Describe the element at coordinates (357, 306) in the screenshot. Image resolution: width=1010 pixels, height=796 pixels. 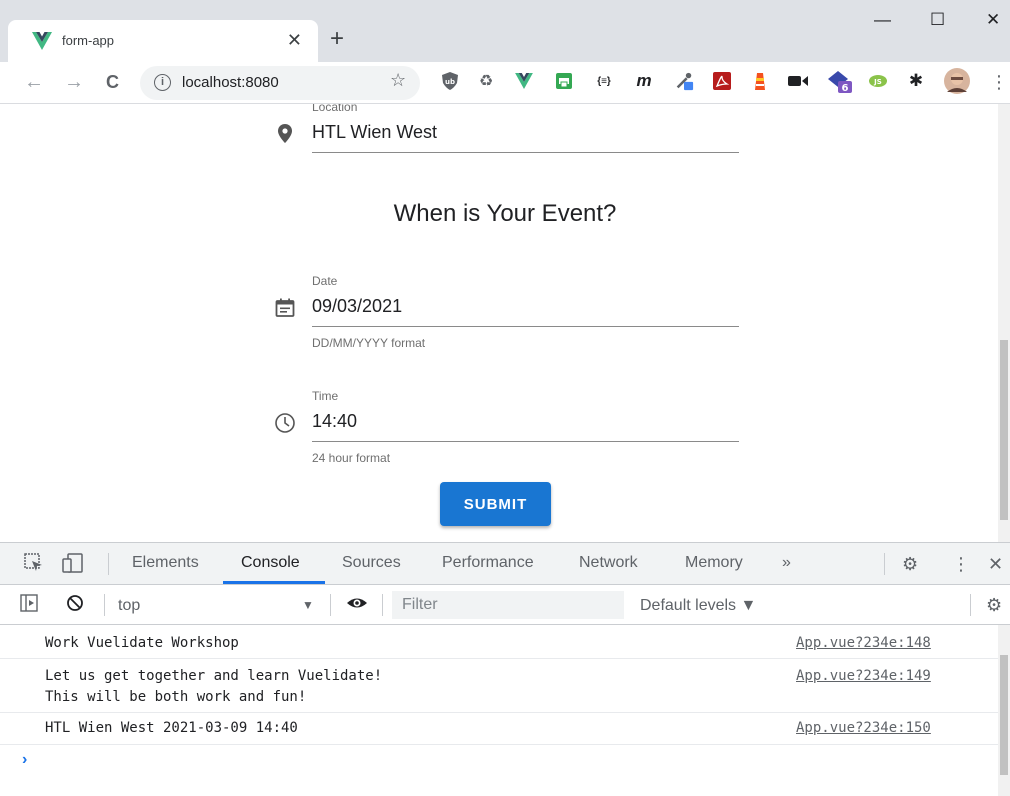
I see `date-input: 09/03/2021` at that location.